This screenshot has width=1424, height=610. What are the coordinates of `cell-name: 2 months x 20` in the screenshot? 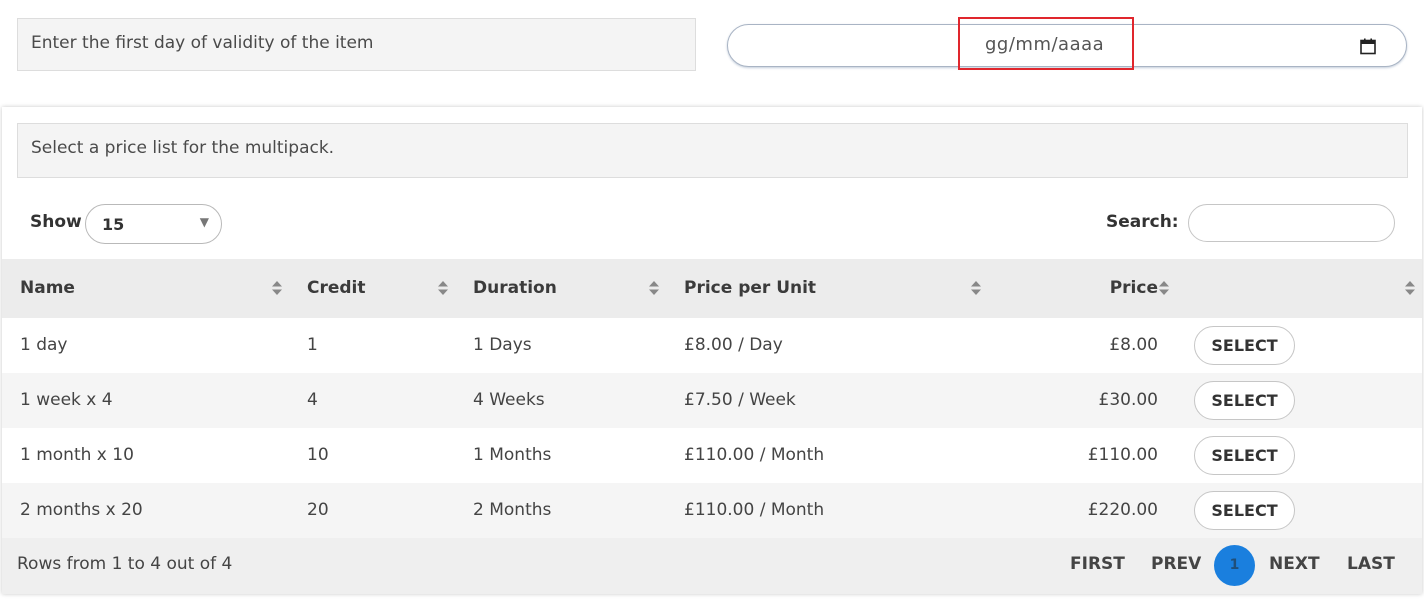 It's located at (81, 510).